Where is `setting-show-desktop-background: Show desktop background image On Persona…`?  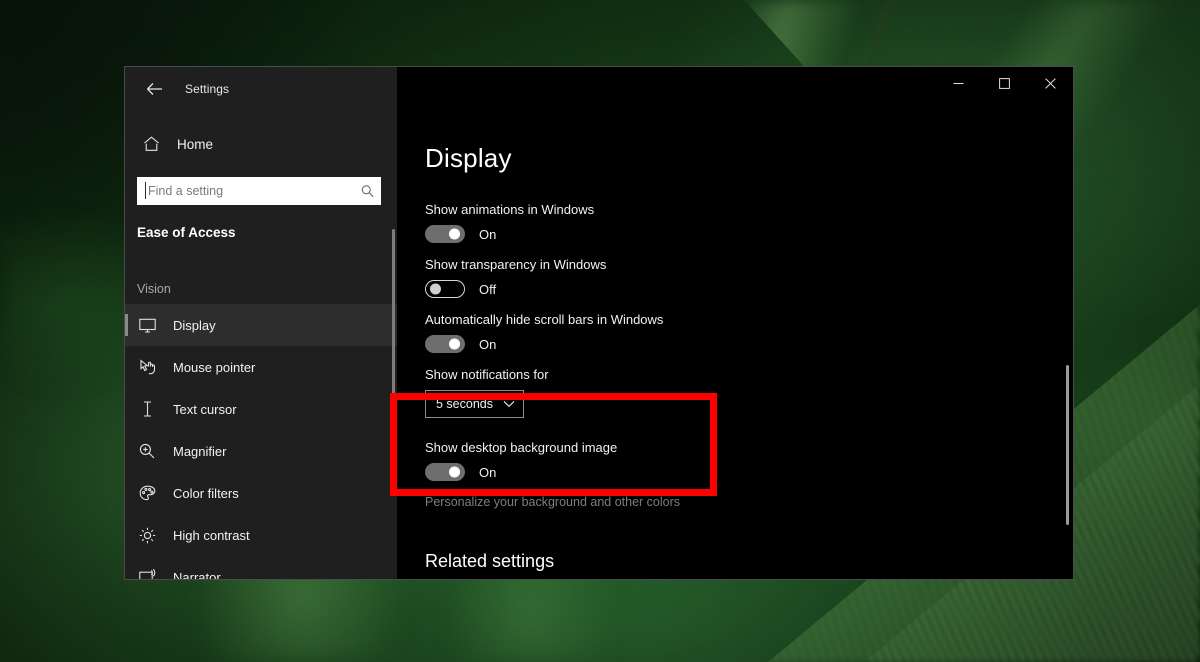
setting-show-desktop-background: Show desktop background image On Persona… is located at coordinates (749, 474).